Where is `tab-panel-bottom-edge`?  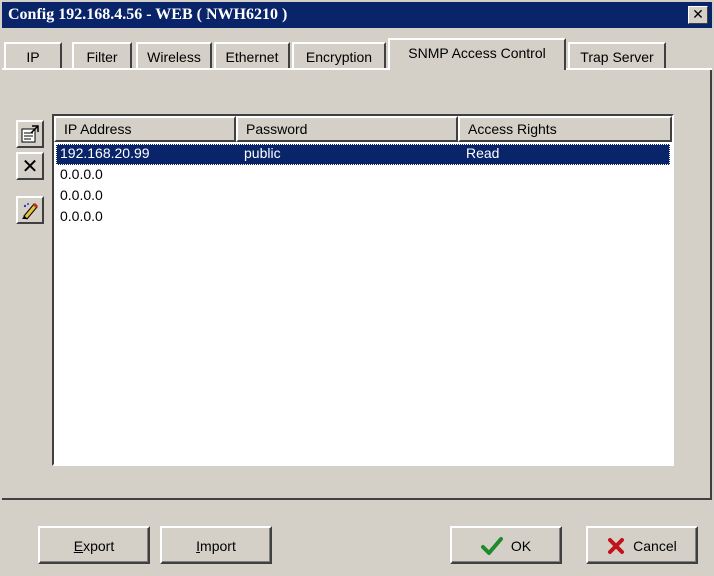
tab-panel-bottom-edge is located at coordinates (357, 499).